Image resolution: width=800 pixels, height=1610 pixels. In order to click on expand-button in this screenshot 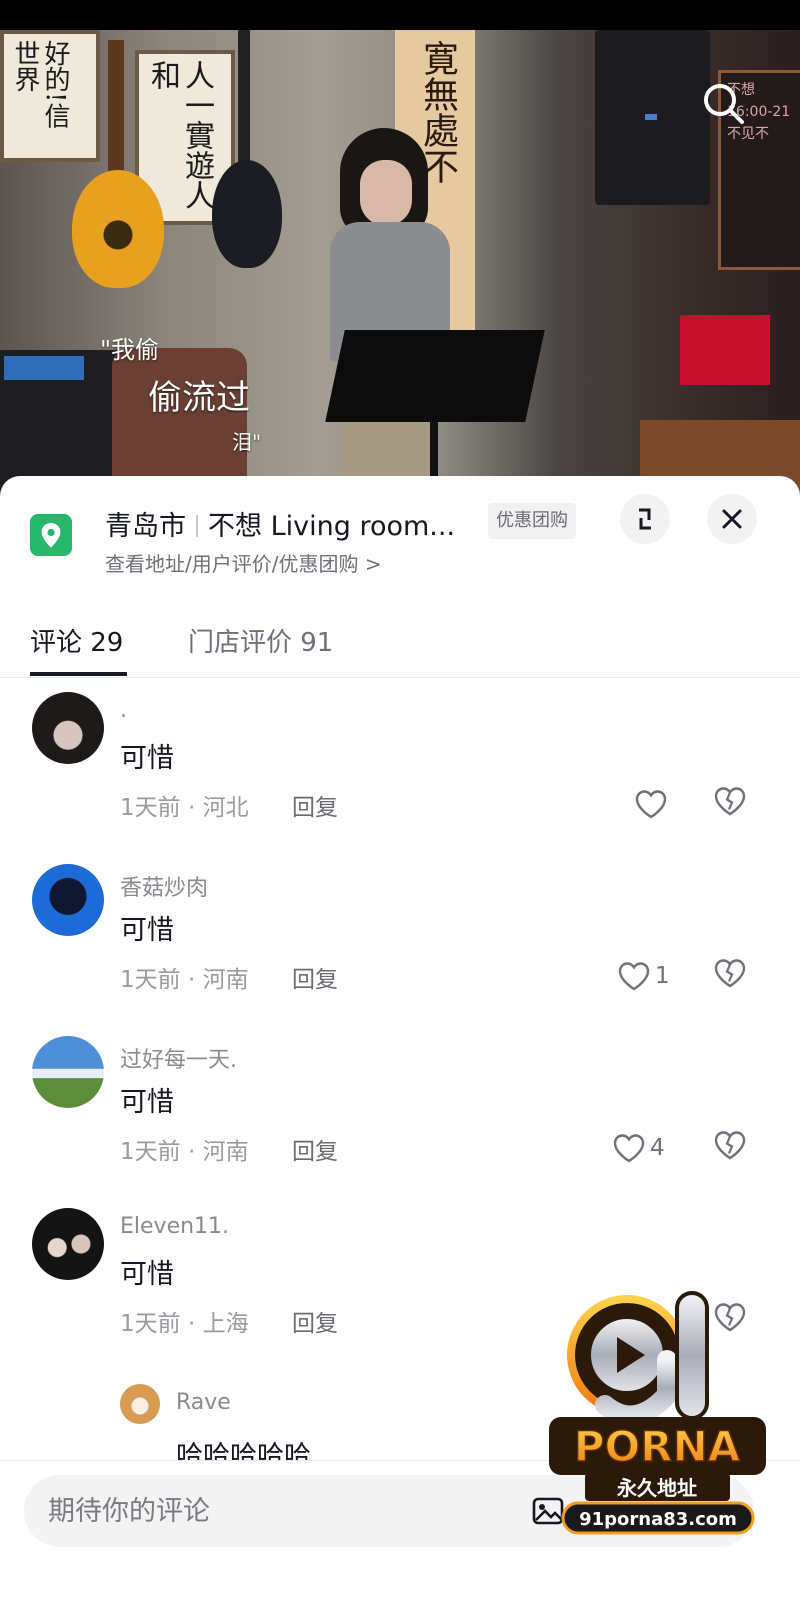, I will do `click(645, 519)`.